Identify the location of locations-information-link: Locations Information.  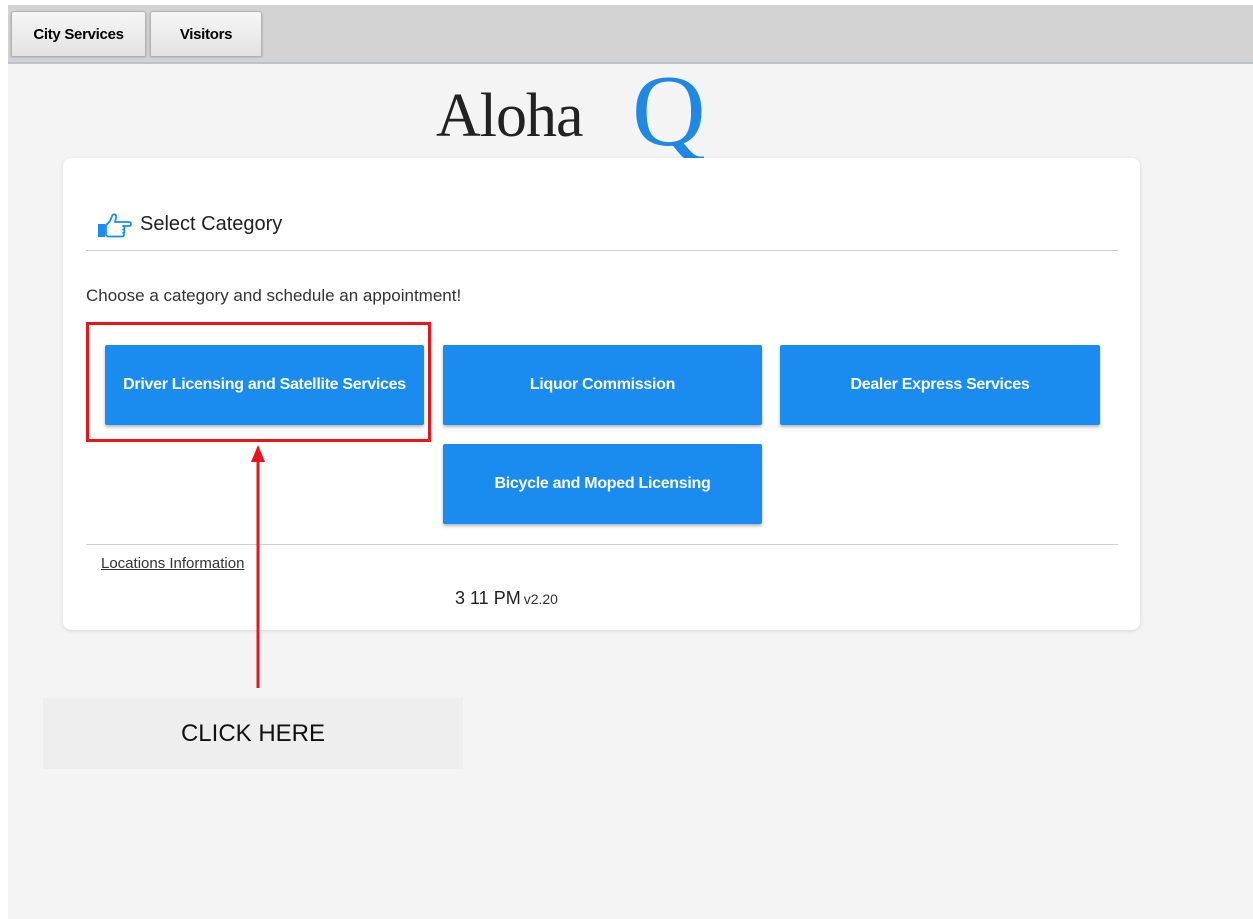
(172, 563).